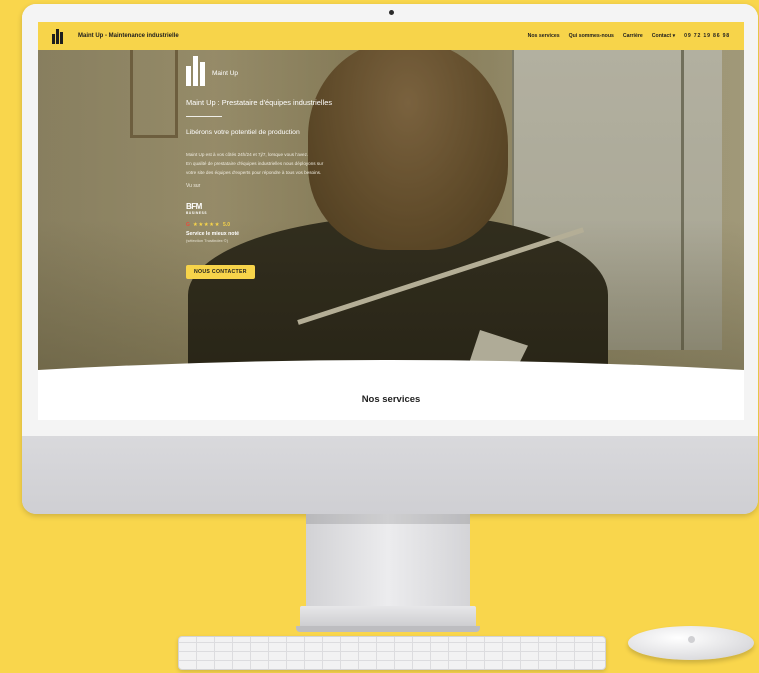 The image size is (759, 673). I want to click on logo-icon, so click(59, 36).